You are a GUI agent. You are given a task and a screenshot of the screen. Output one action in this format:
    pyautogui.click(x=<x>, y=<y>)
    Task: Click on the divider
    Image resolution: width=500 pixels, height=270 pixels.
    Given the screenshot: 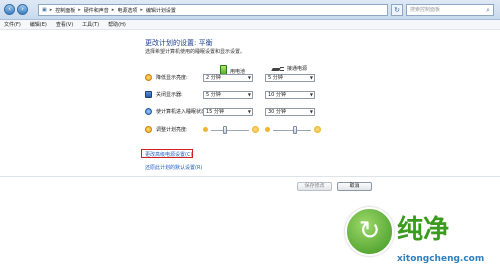 What is the action you would take?
    pyautogui.click(x=250, y=176)
    